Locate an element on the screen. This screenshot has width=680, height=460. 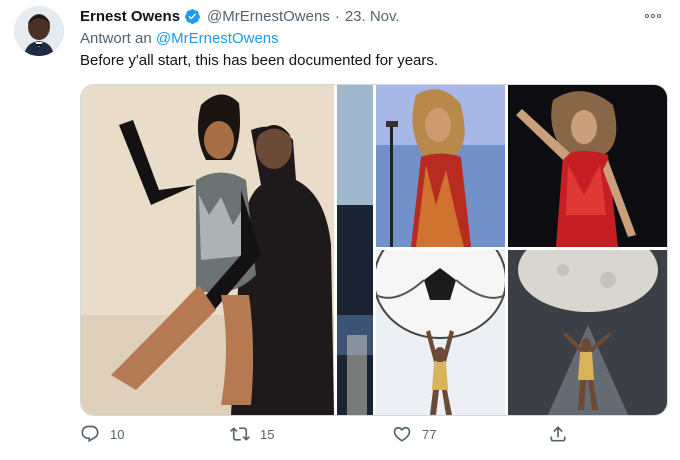
retweet-button: 15 is located at coordinates (252, 434).